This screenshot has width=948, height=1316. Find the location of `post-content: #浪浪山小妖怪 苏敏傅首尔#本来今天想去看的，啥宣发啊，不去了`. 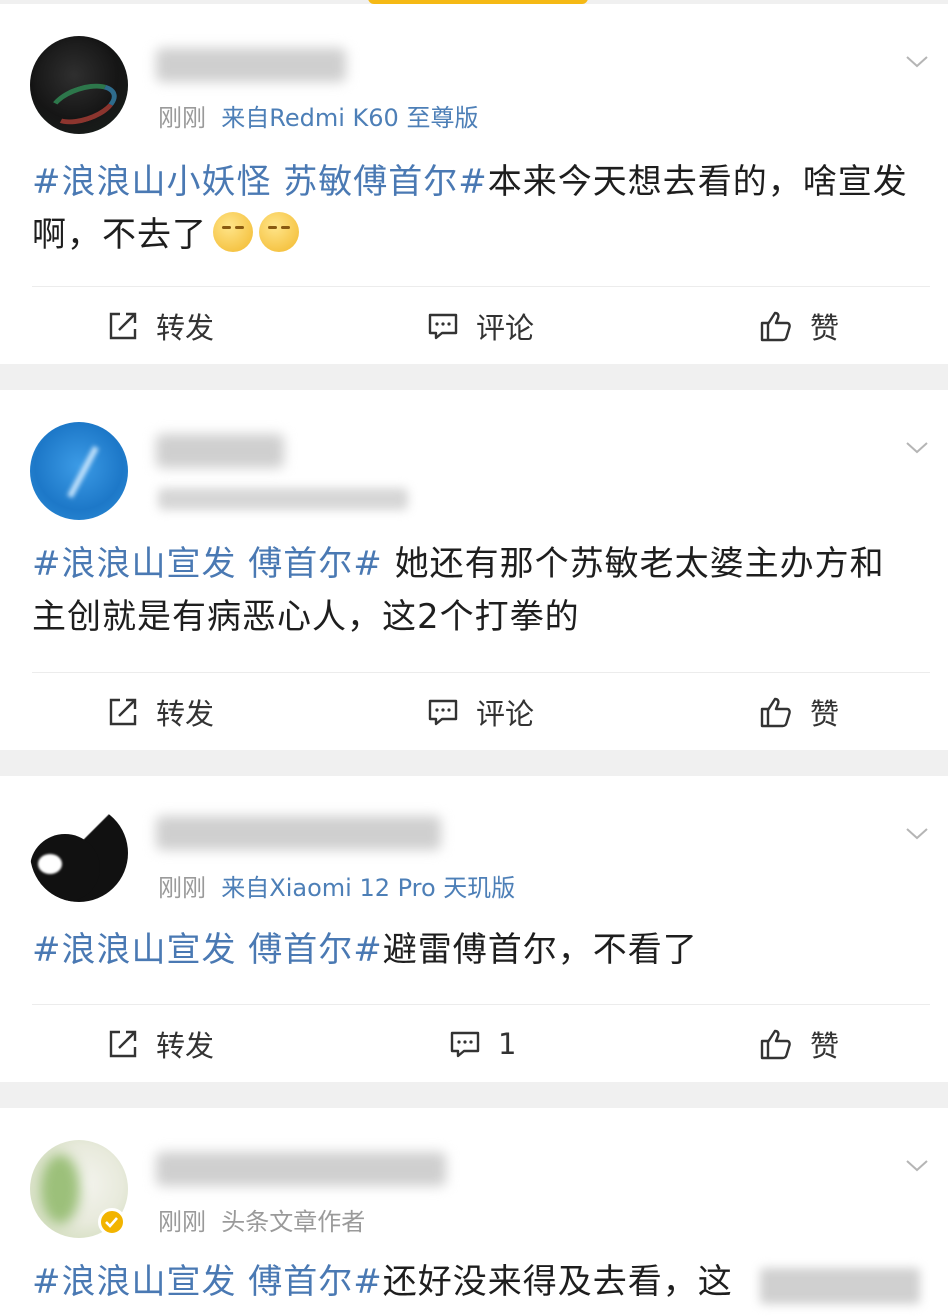

post-content: #浪浪山小妖怪 苏敏傅首尔#本来今天想去看的，啥宣发啊，不去了 is located at coordinates (474, 209).